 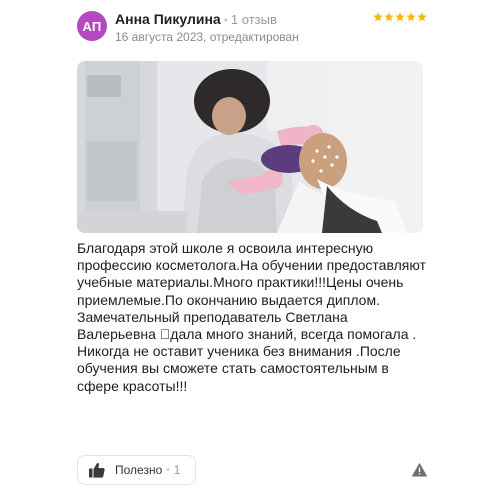 What do you see at coordinates (139, 470) in the screenshot?
I see `helpful-label: Полезно` at bounding box center [139, 470].